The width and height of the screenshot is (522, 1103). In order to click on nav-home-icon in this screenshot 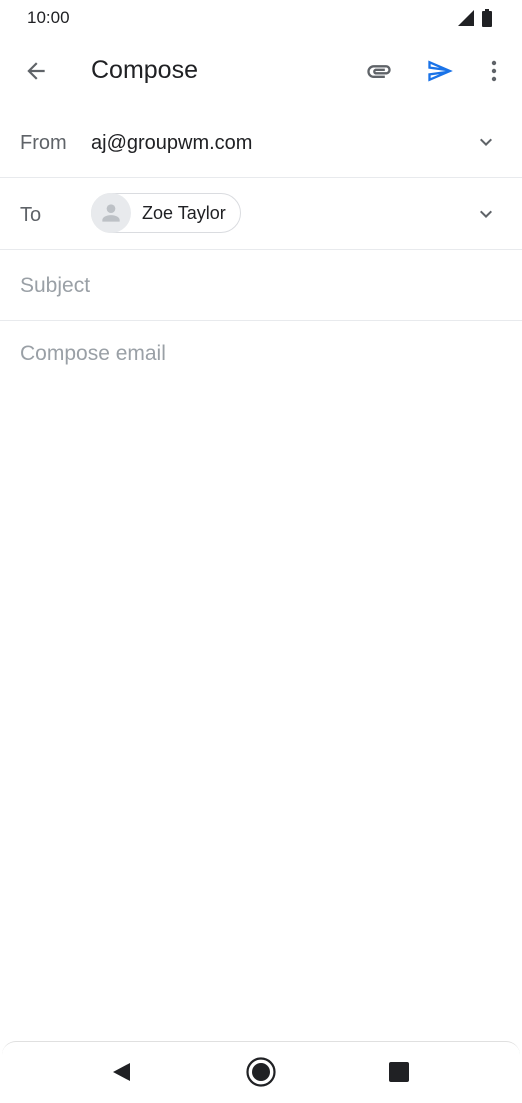, I will do `click(261, 1072)`.